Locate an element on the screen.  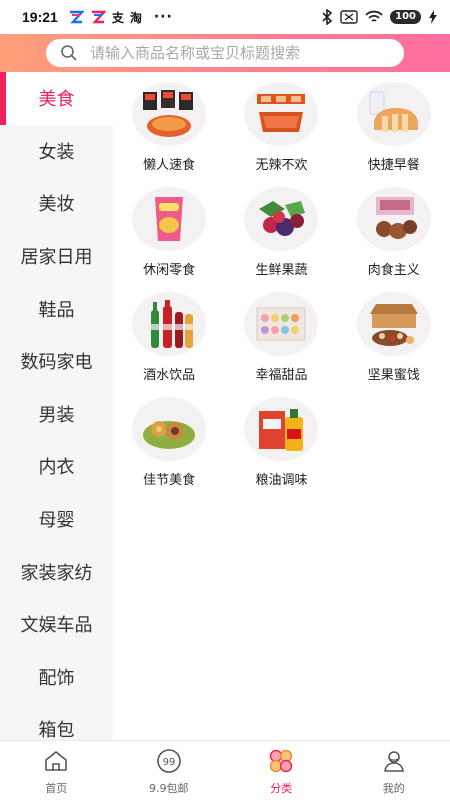
sidebar-item-label: 家装家纺 is located at coordinates (56, 573).